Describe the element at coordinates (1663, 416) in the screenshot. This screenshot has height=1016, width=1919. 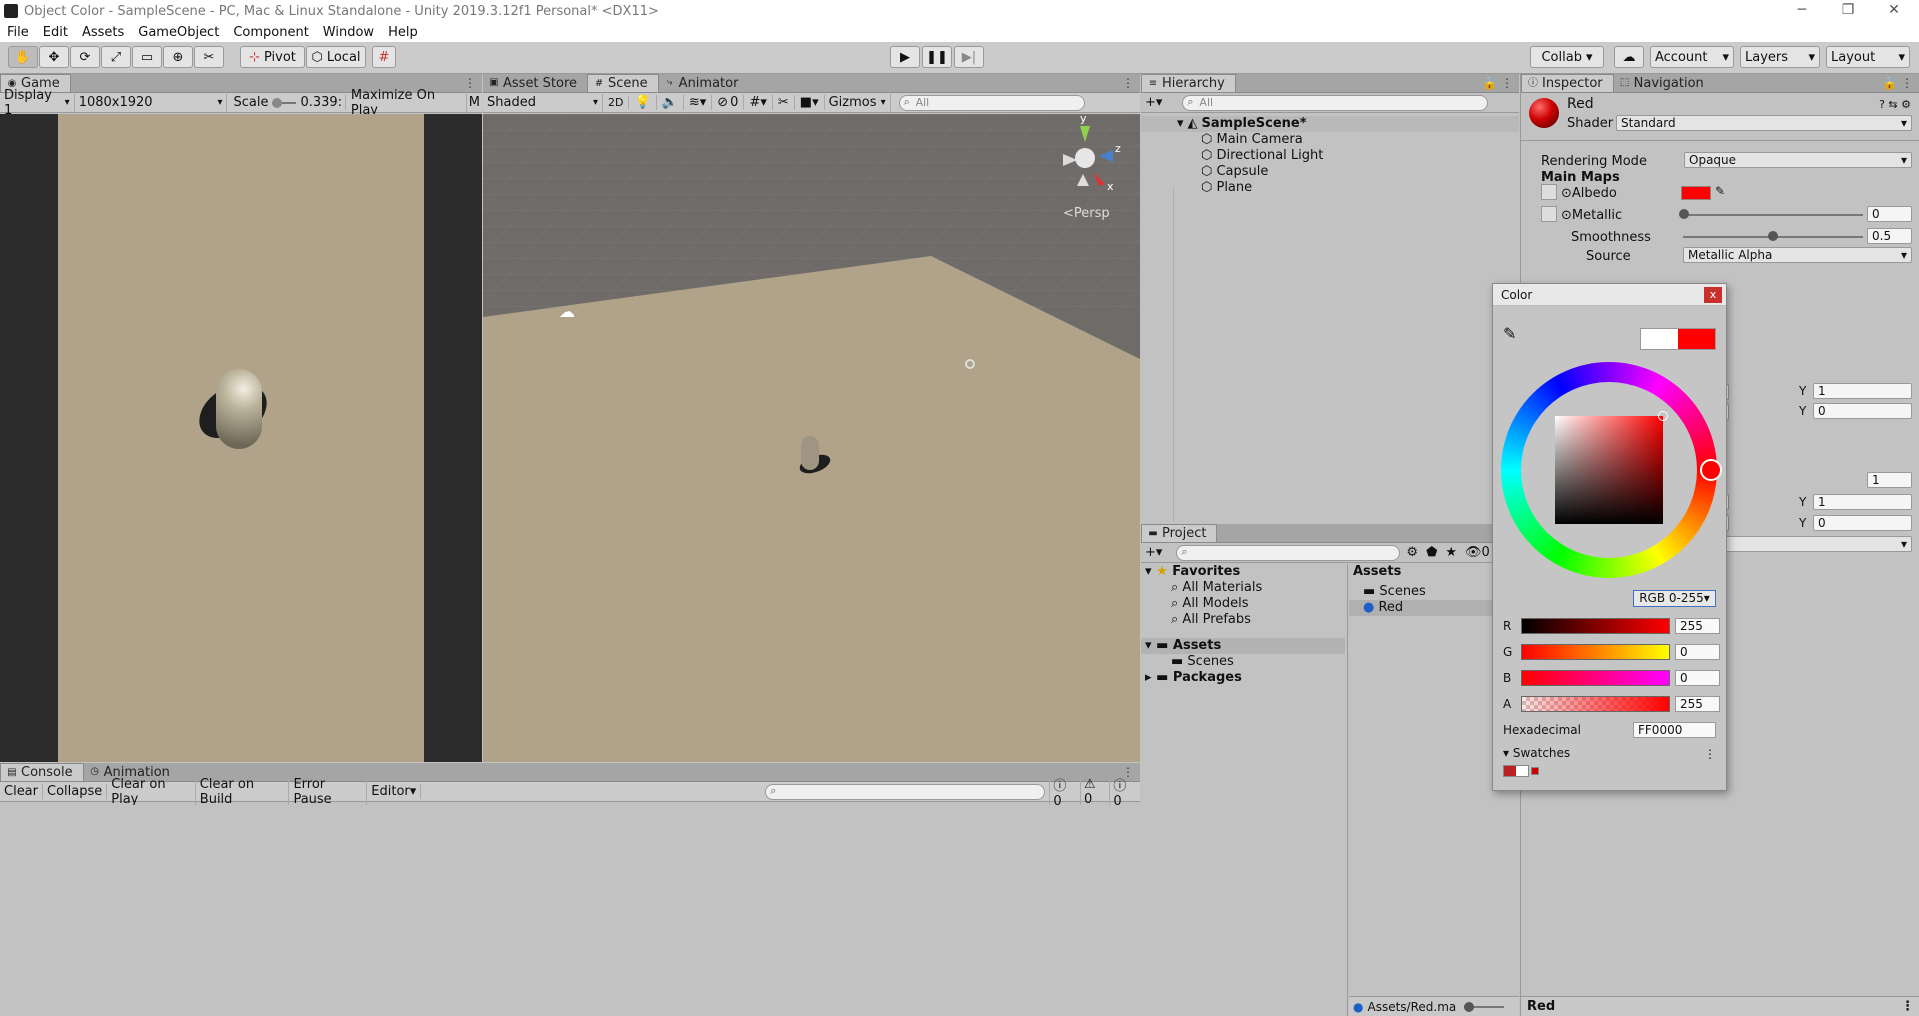
I see `sv-picker-handle` at that location.